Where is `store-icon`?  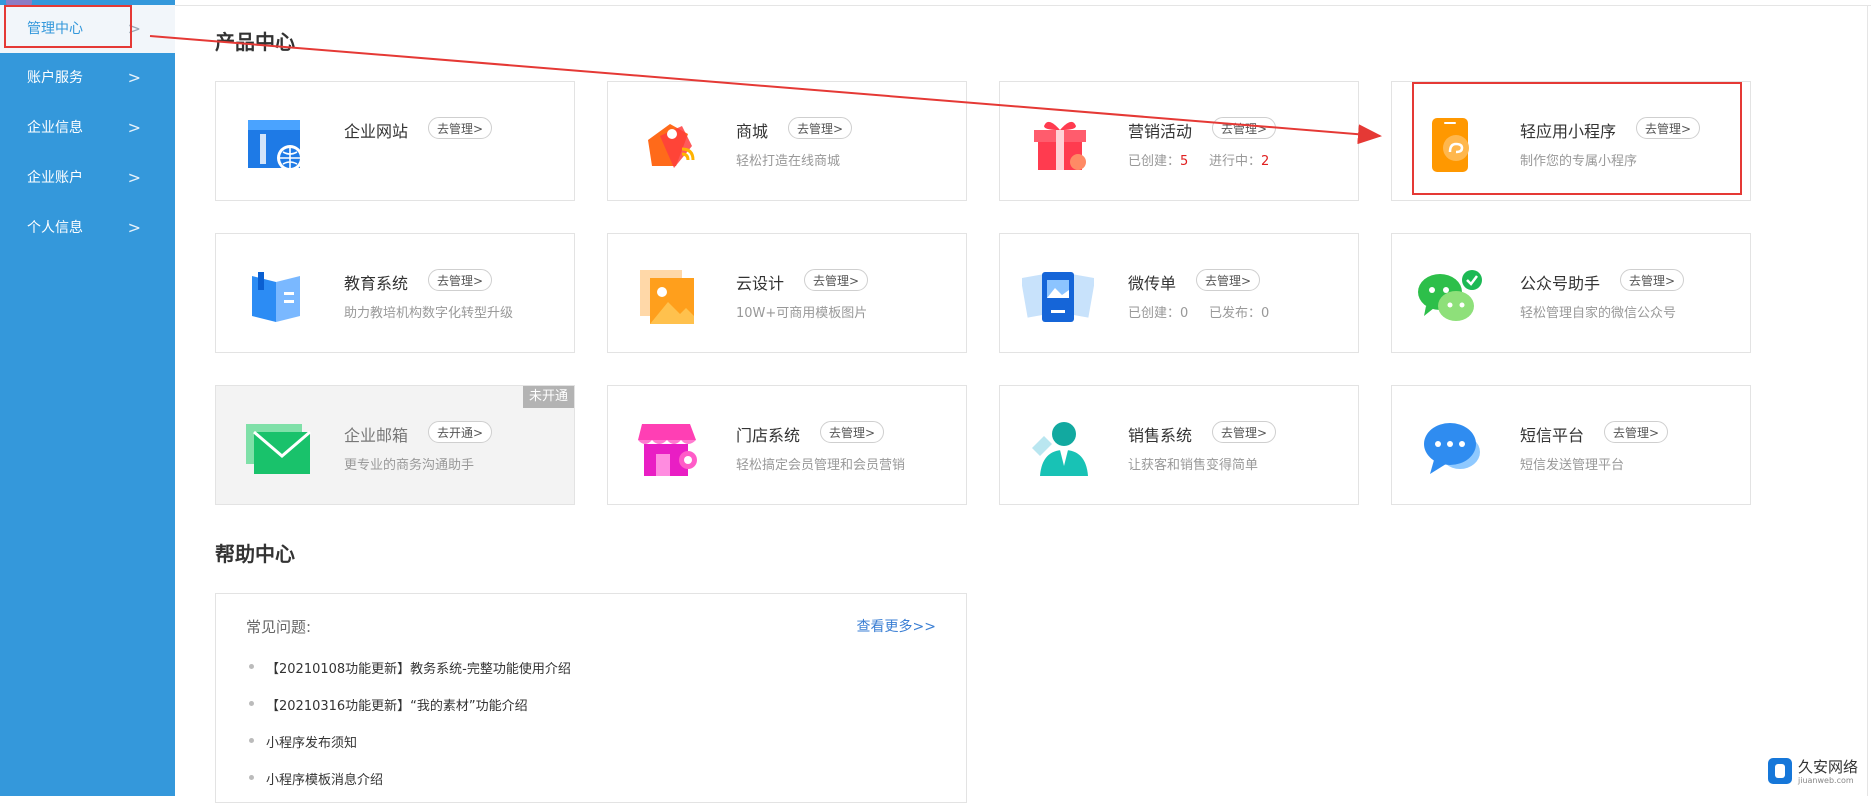 store-icon is located at coordinates (667, 450).